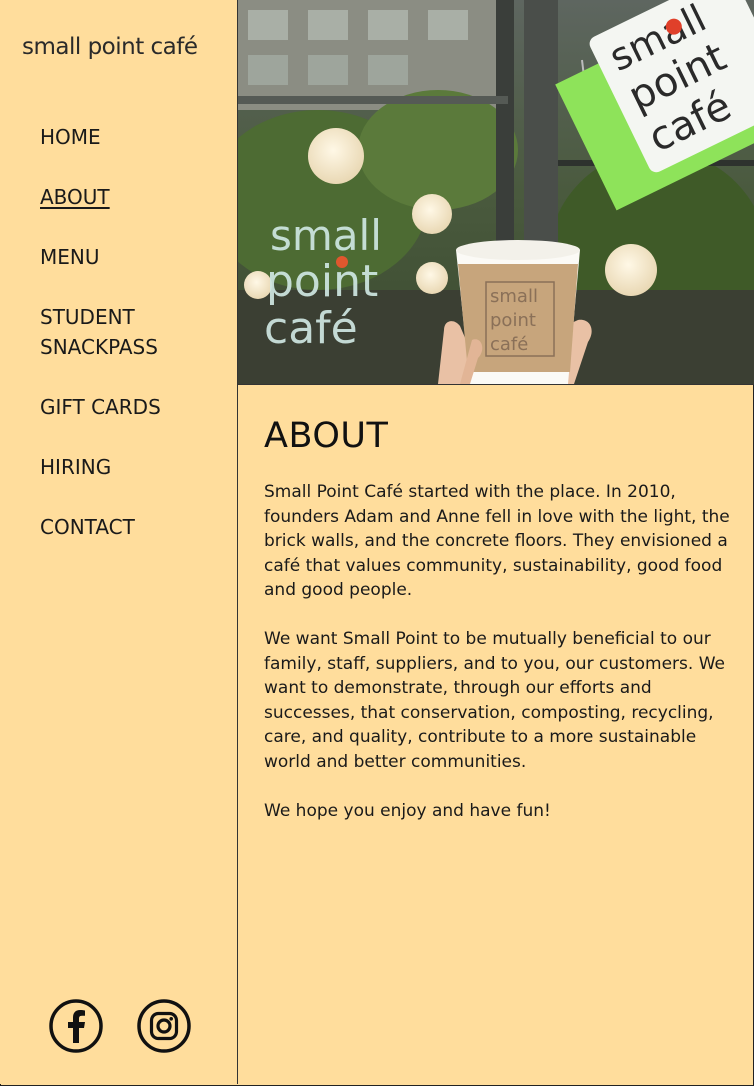 Image resolution: width=754 pixels, height=1086 pixels. Describe the element at coordinates (120, 527) in the screenshot. I see `nav-item-contact: CONTACT` at that location.